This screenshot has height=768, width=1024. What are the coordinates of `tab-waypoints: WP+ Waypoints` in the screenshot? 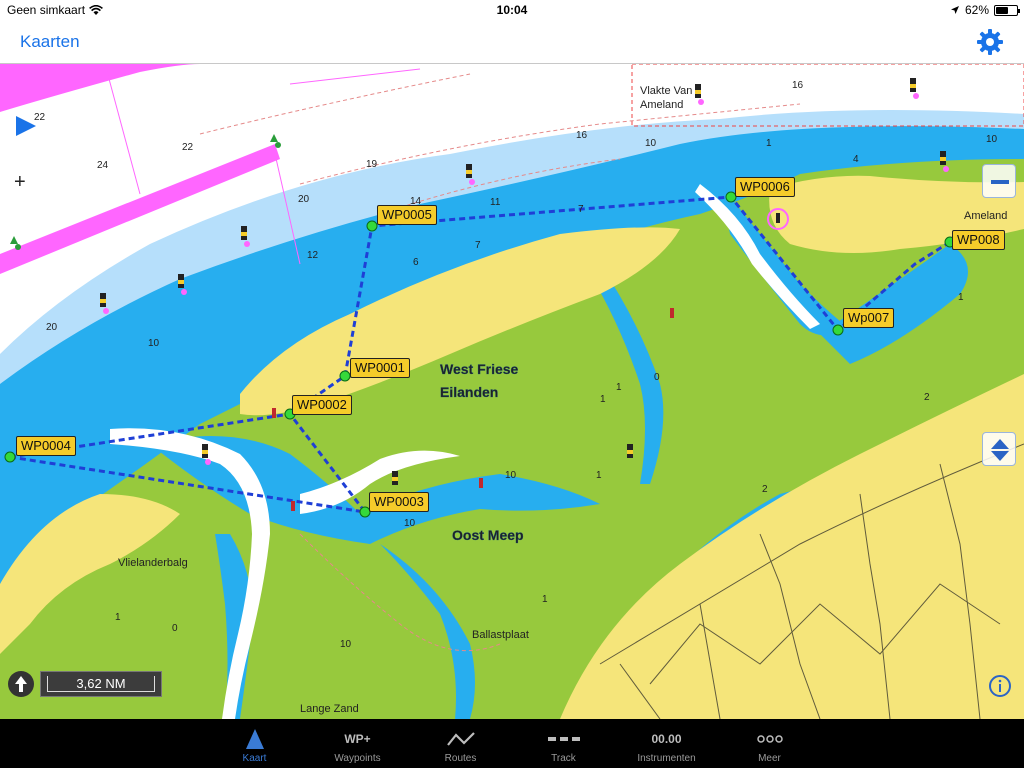 It's located at (357, 743).